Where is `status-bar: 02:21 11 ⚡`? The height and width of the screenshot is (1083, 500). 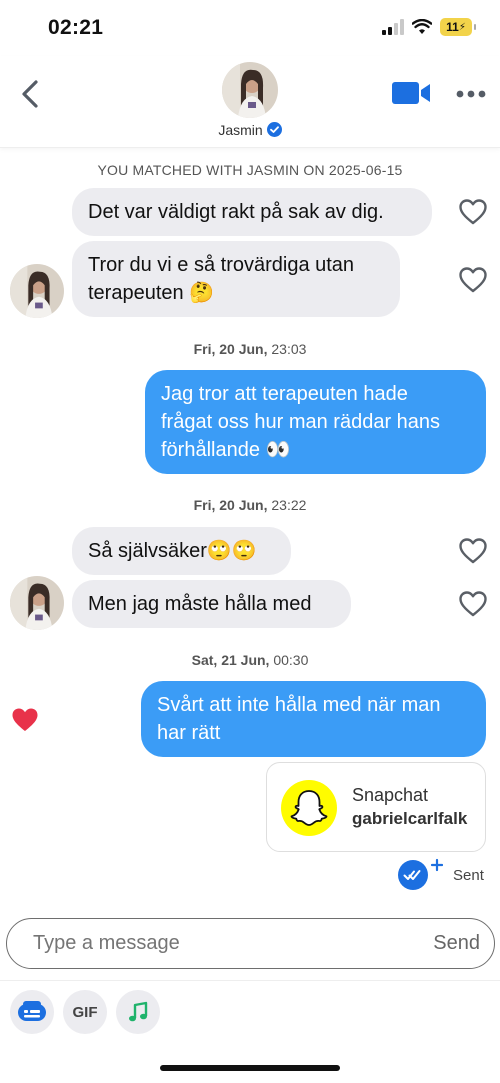 status-bar: 02:21 11 ⚡ is located at coordinates (250, 28).